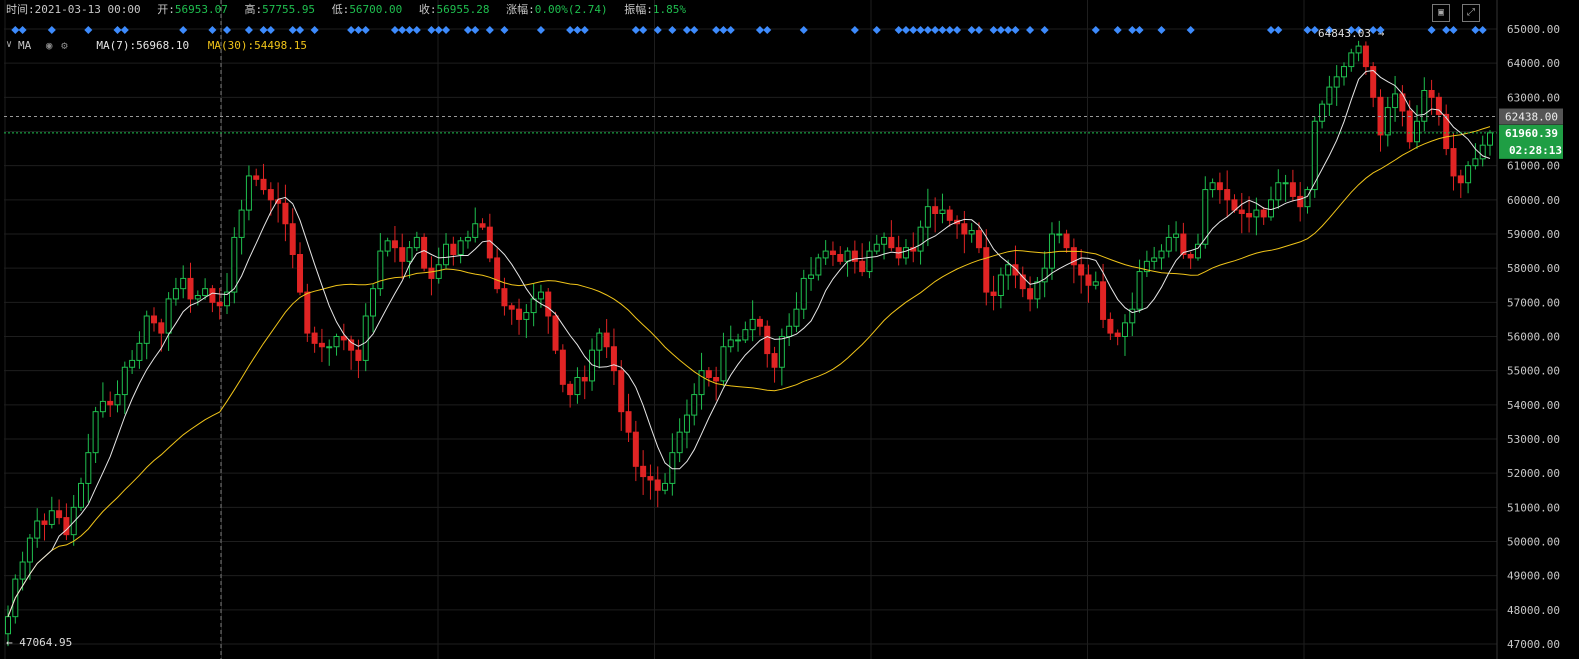 The height and width of the screenshot is (659, 1579). Describe the element at coordinates (64, 46) in the screenshot. I see `gear-icon: ⚙` at that location.